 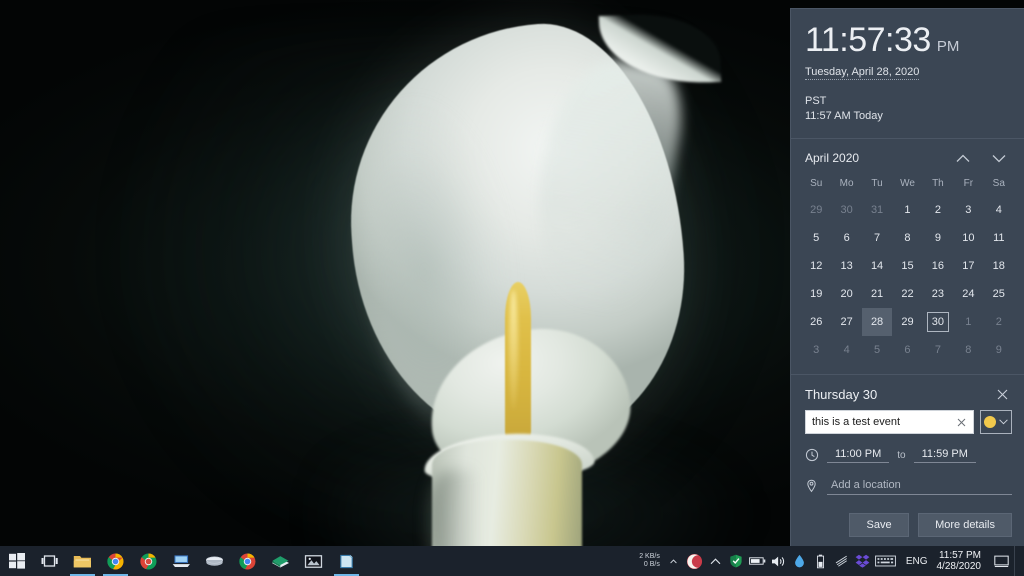 What do you see at coordinates (799, 561) in the screenshot?
I see `water-drop-icon` at bounding box center [799, 561].